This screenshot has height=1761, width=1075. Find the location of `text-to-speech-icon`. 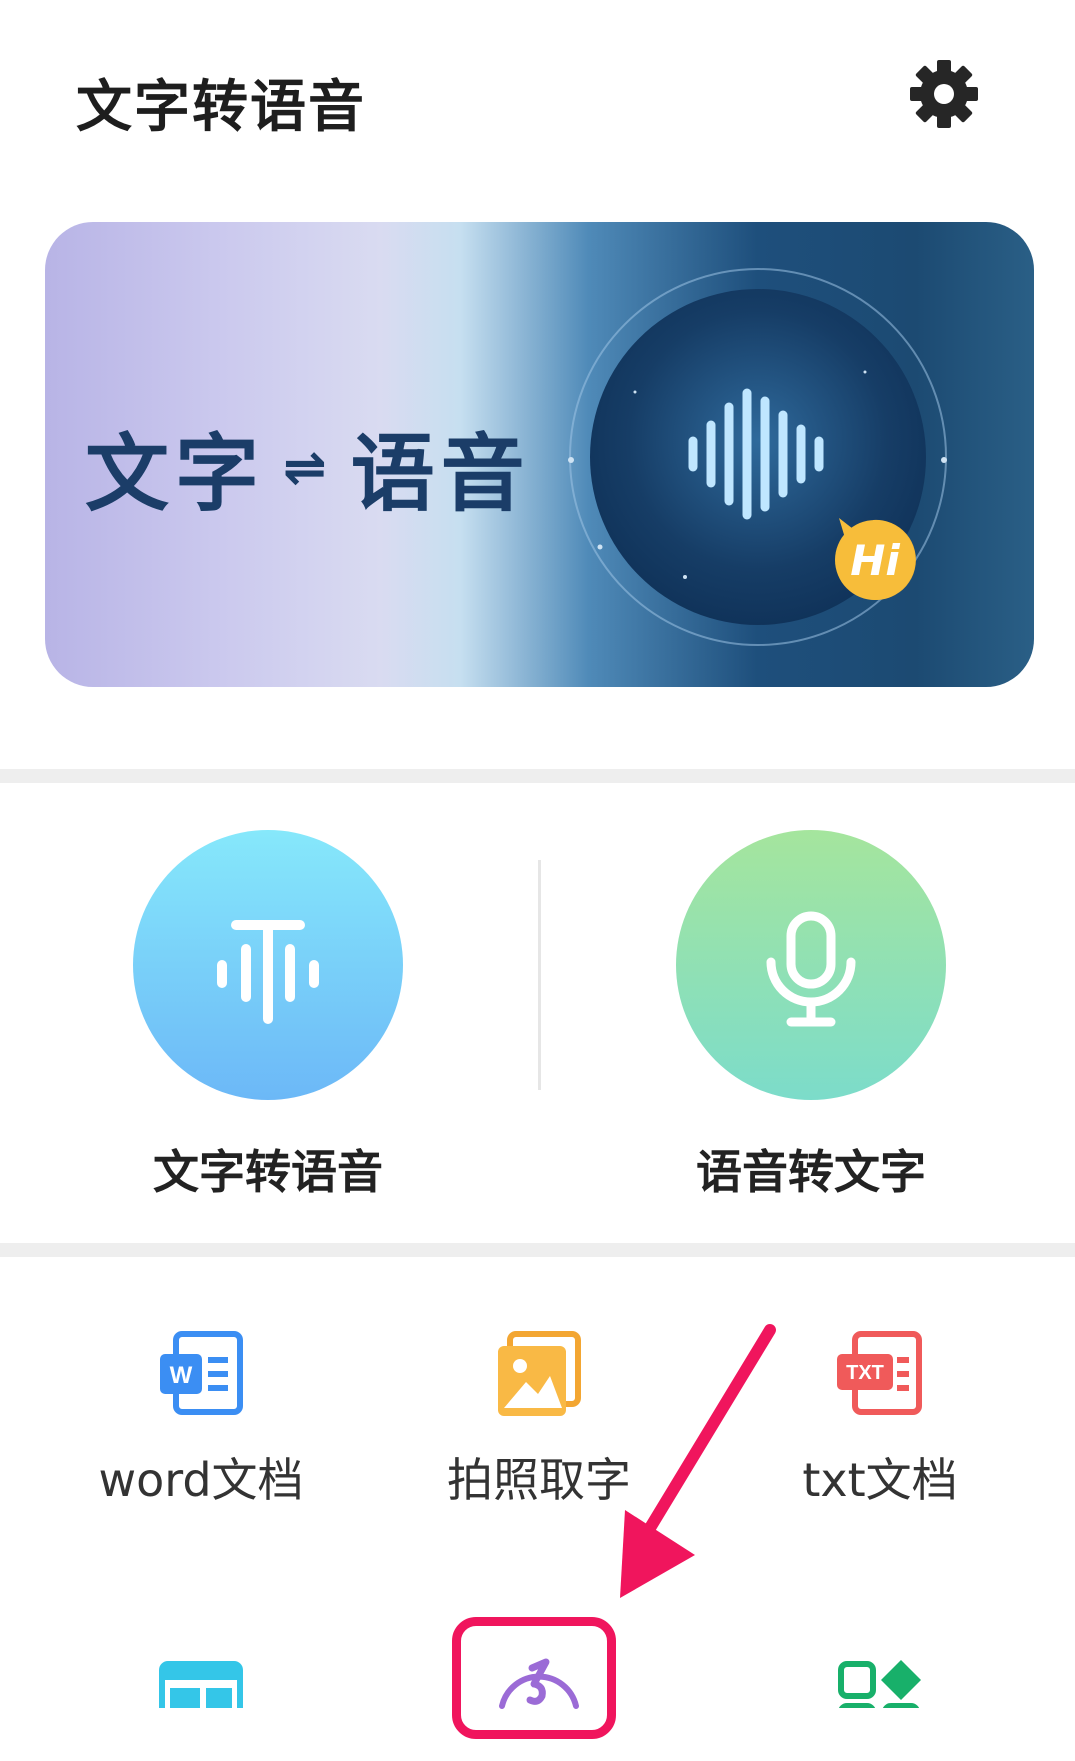

text-to-speech-icon is located at coordinates (268, 972).